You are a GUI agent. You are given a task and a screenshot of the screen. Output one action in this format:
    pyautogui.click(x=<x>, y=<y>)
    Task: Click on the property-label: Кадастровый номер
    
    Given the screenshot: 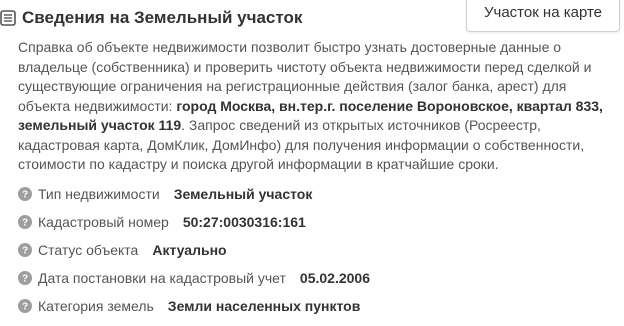 What is the action you would take?
    pyautogui.click(x=103, y=222)
    